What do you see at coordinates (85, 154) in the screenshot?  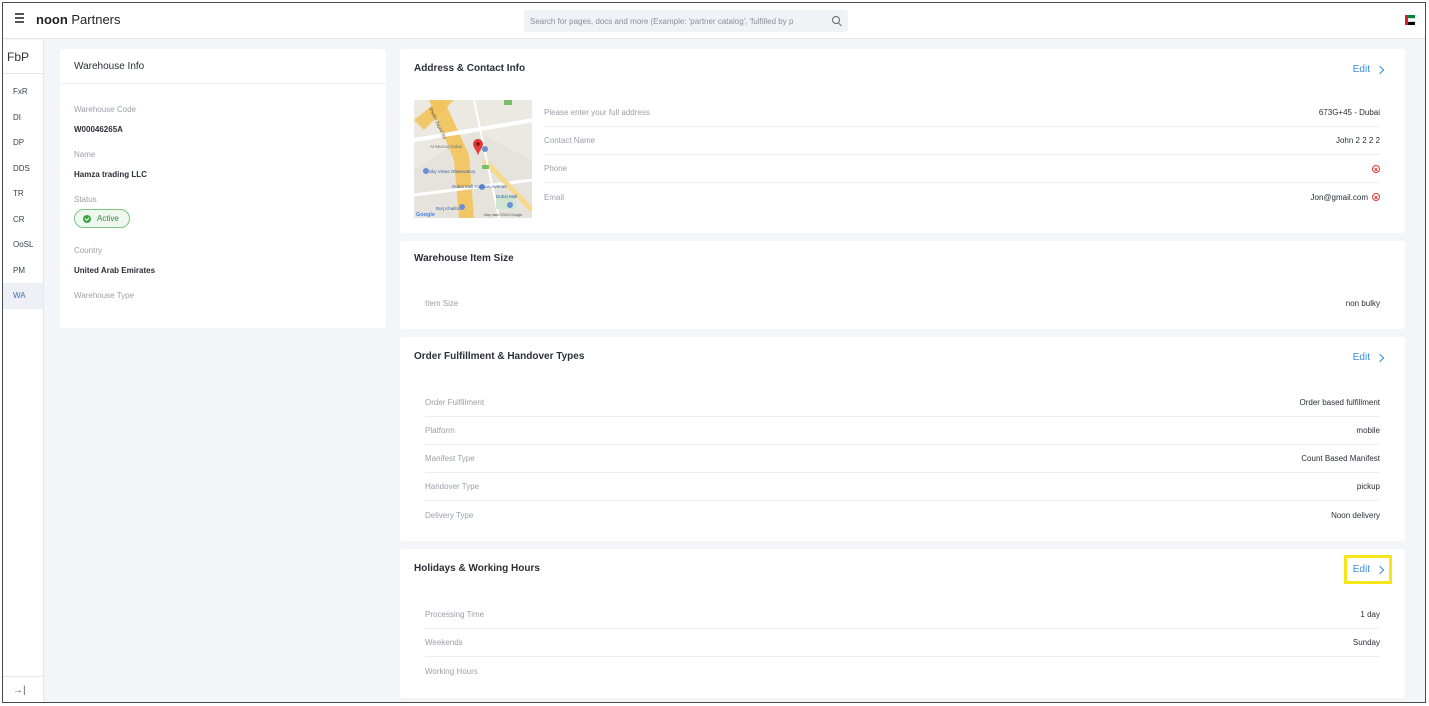 I see `name-label: Name` at bounding box center [85, 154].